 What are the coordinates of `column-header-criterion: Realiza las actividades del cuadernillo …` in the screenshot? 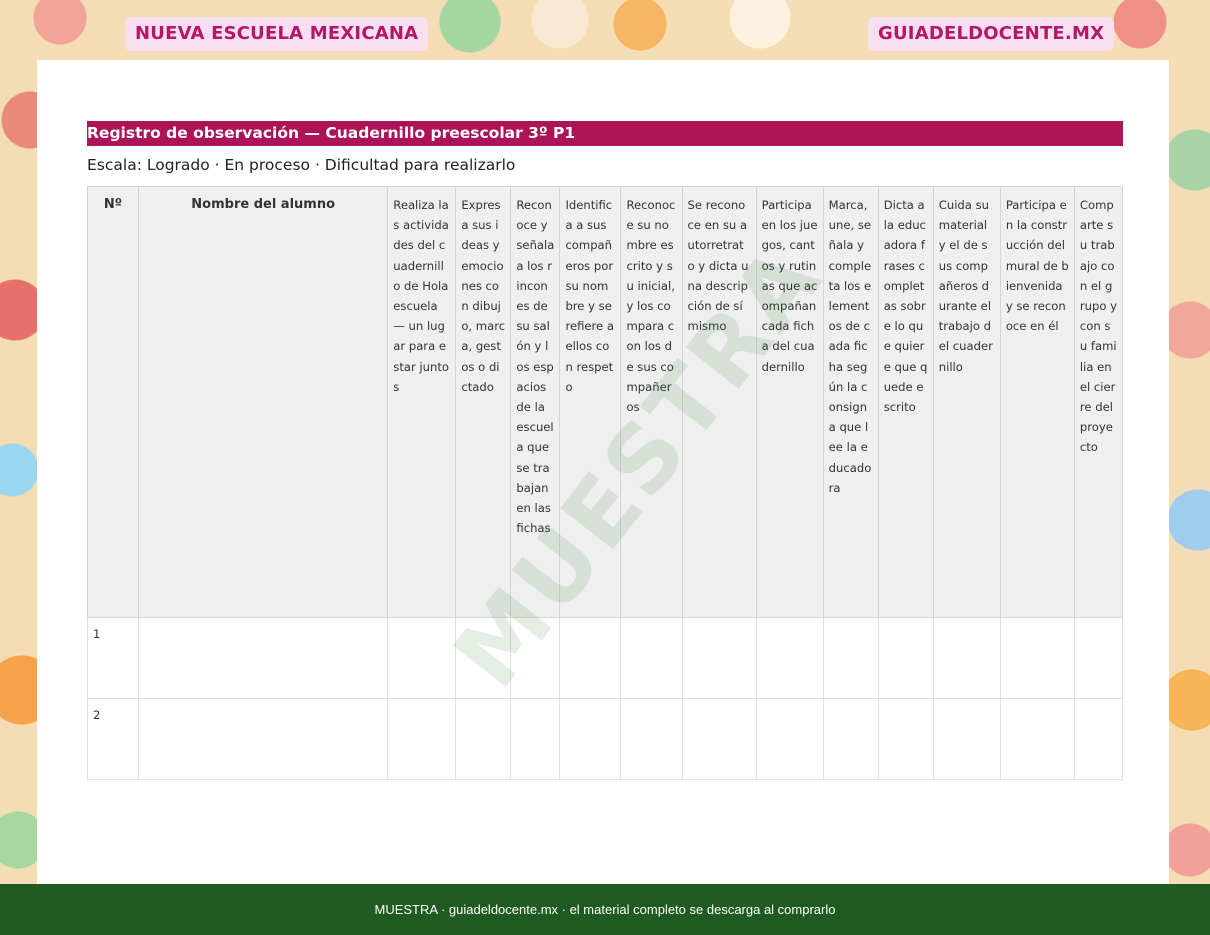 It's located at (422, 402).